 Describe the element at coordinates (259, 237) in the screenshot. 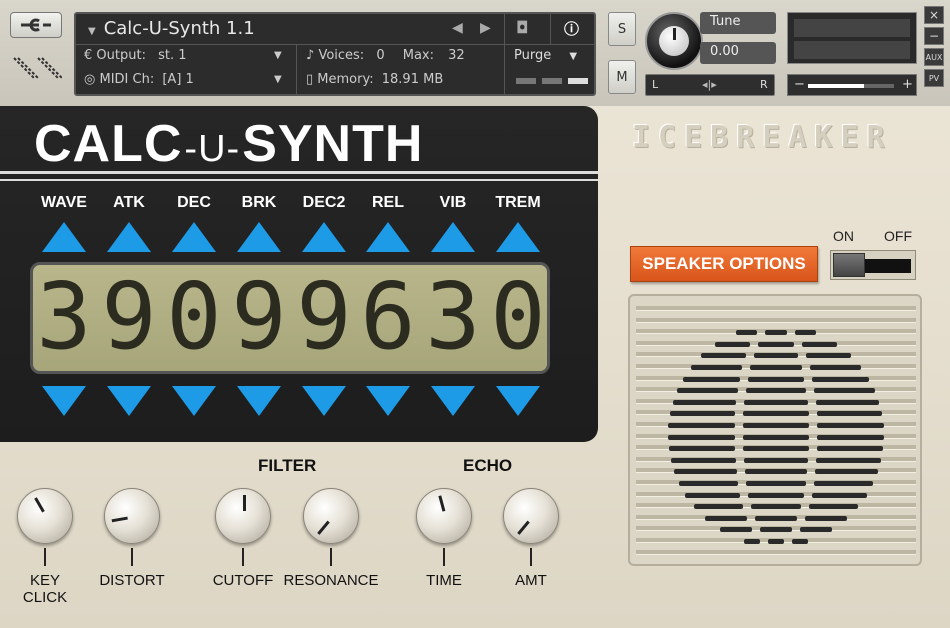

I see `increment-brk-button` at that location.